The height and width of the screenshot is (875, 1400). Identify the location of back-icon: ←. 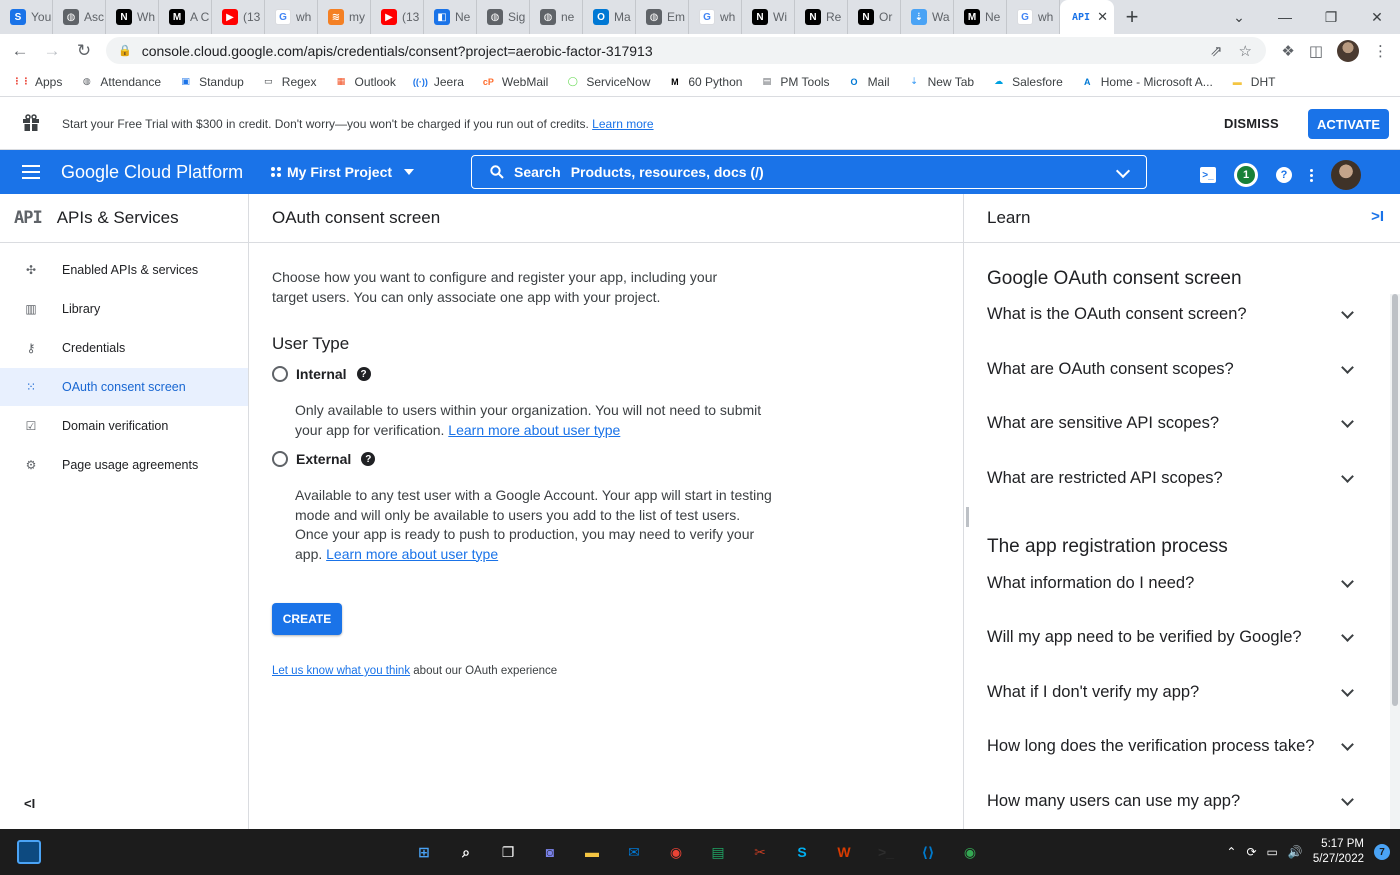
(20, 51).